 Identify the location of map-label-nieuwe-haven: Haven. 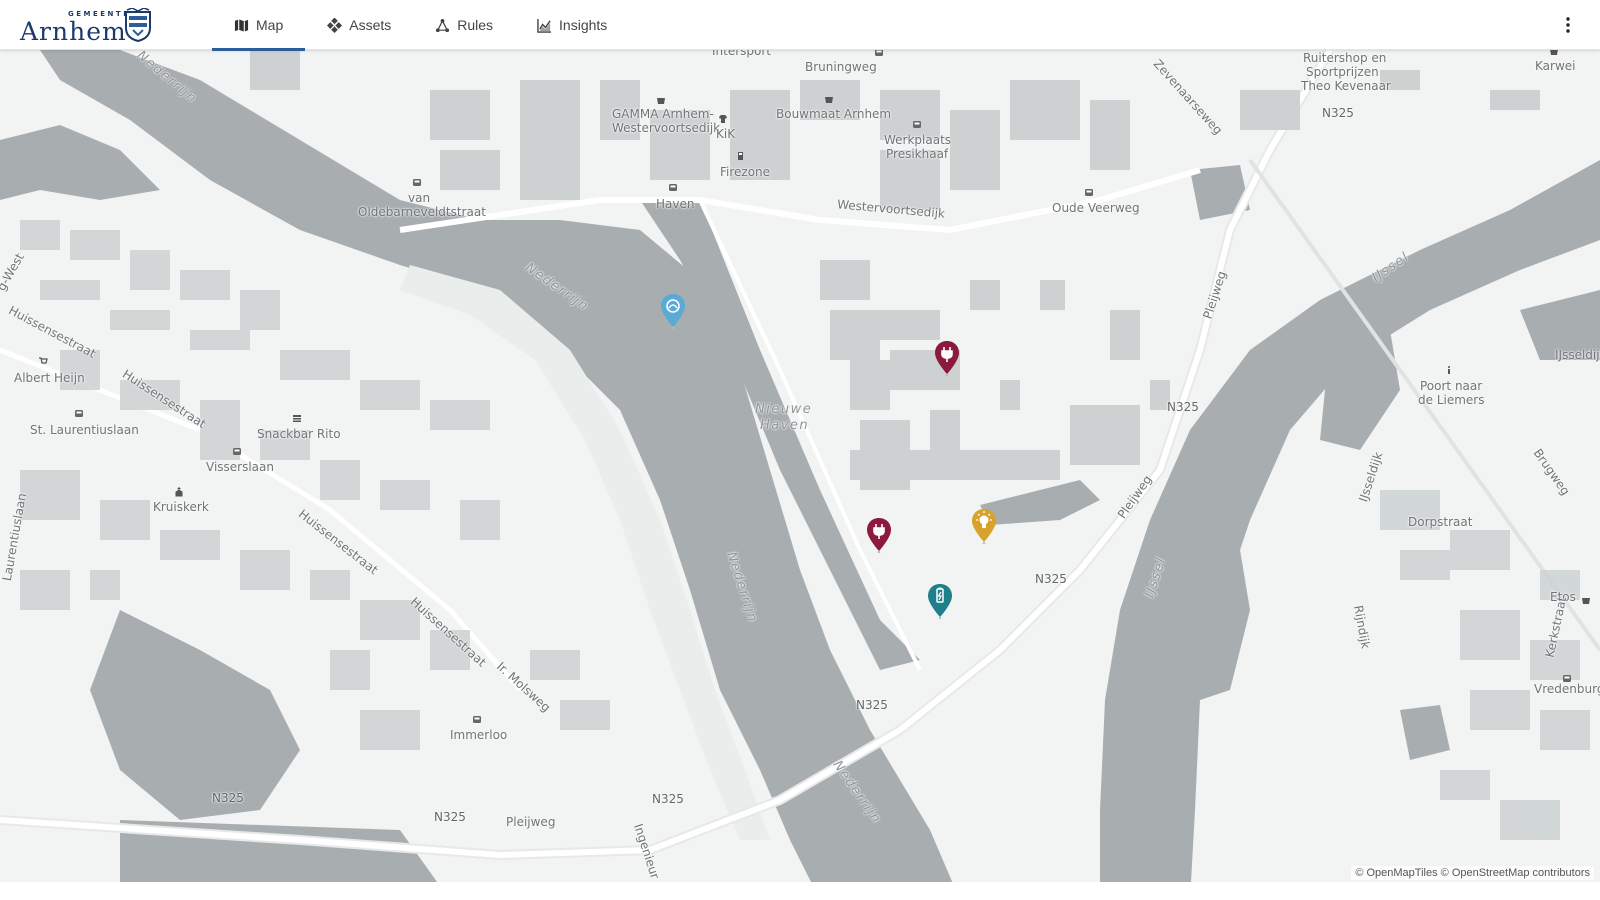
(785, 425).